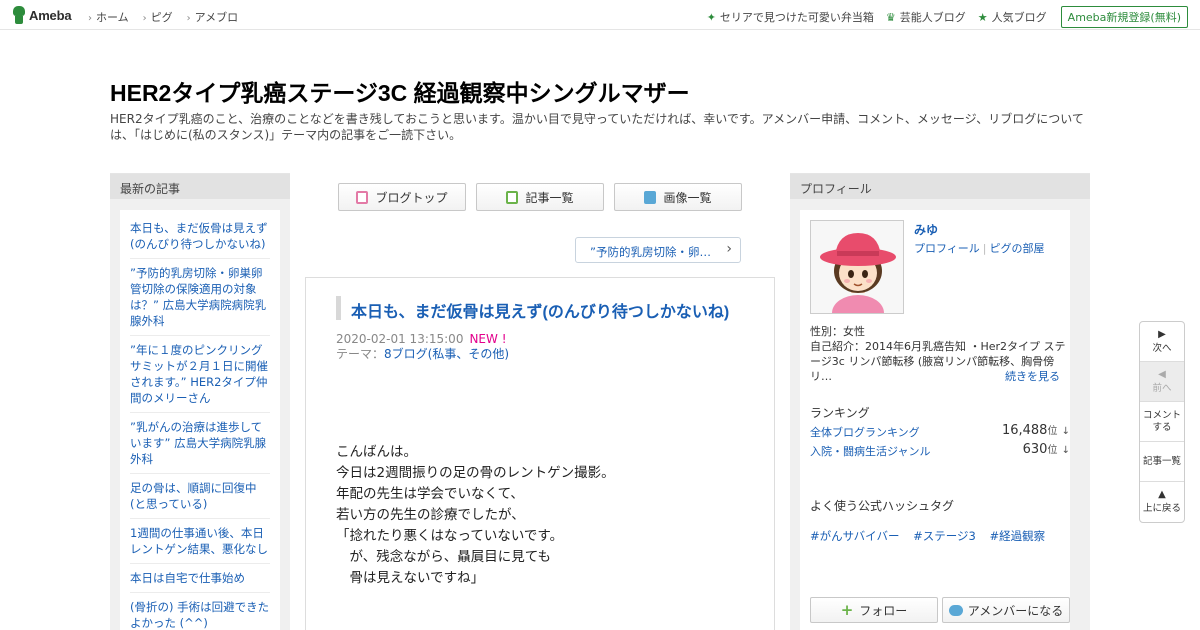  What do you see at coordinates (926, 17) in the screenshot?
I see `header-link-celebrity: ♛ 芸能人ブログ` at bounding box center [926, 17].